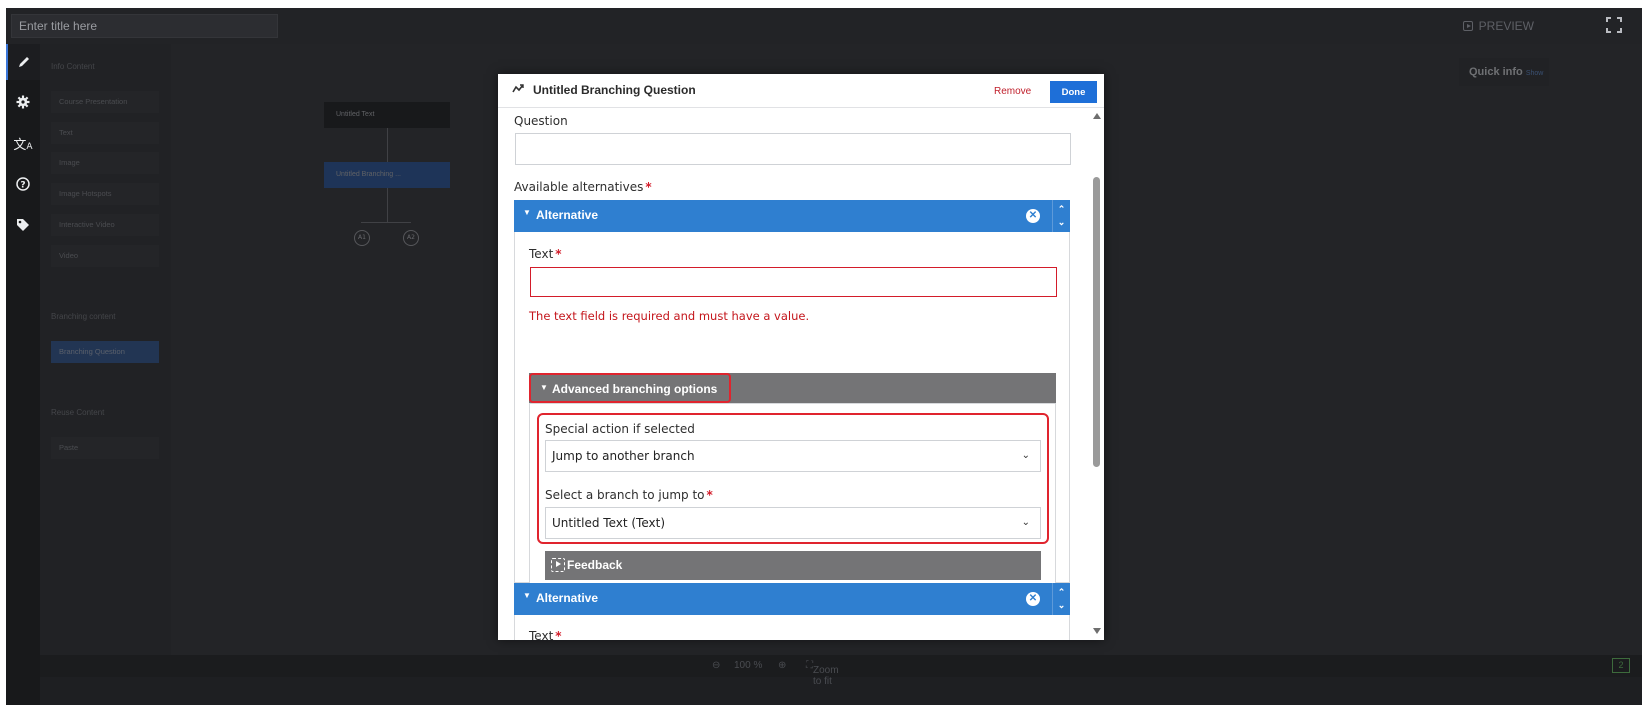 The image size is (1647, 708). What do you see at coordinates (567, 598) in the screenshot?
I see `alternative-2-title: Alternative` at bounding box center [567, 598].